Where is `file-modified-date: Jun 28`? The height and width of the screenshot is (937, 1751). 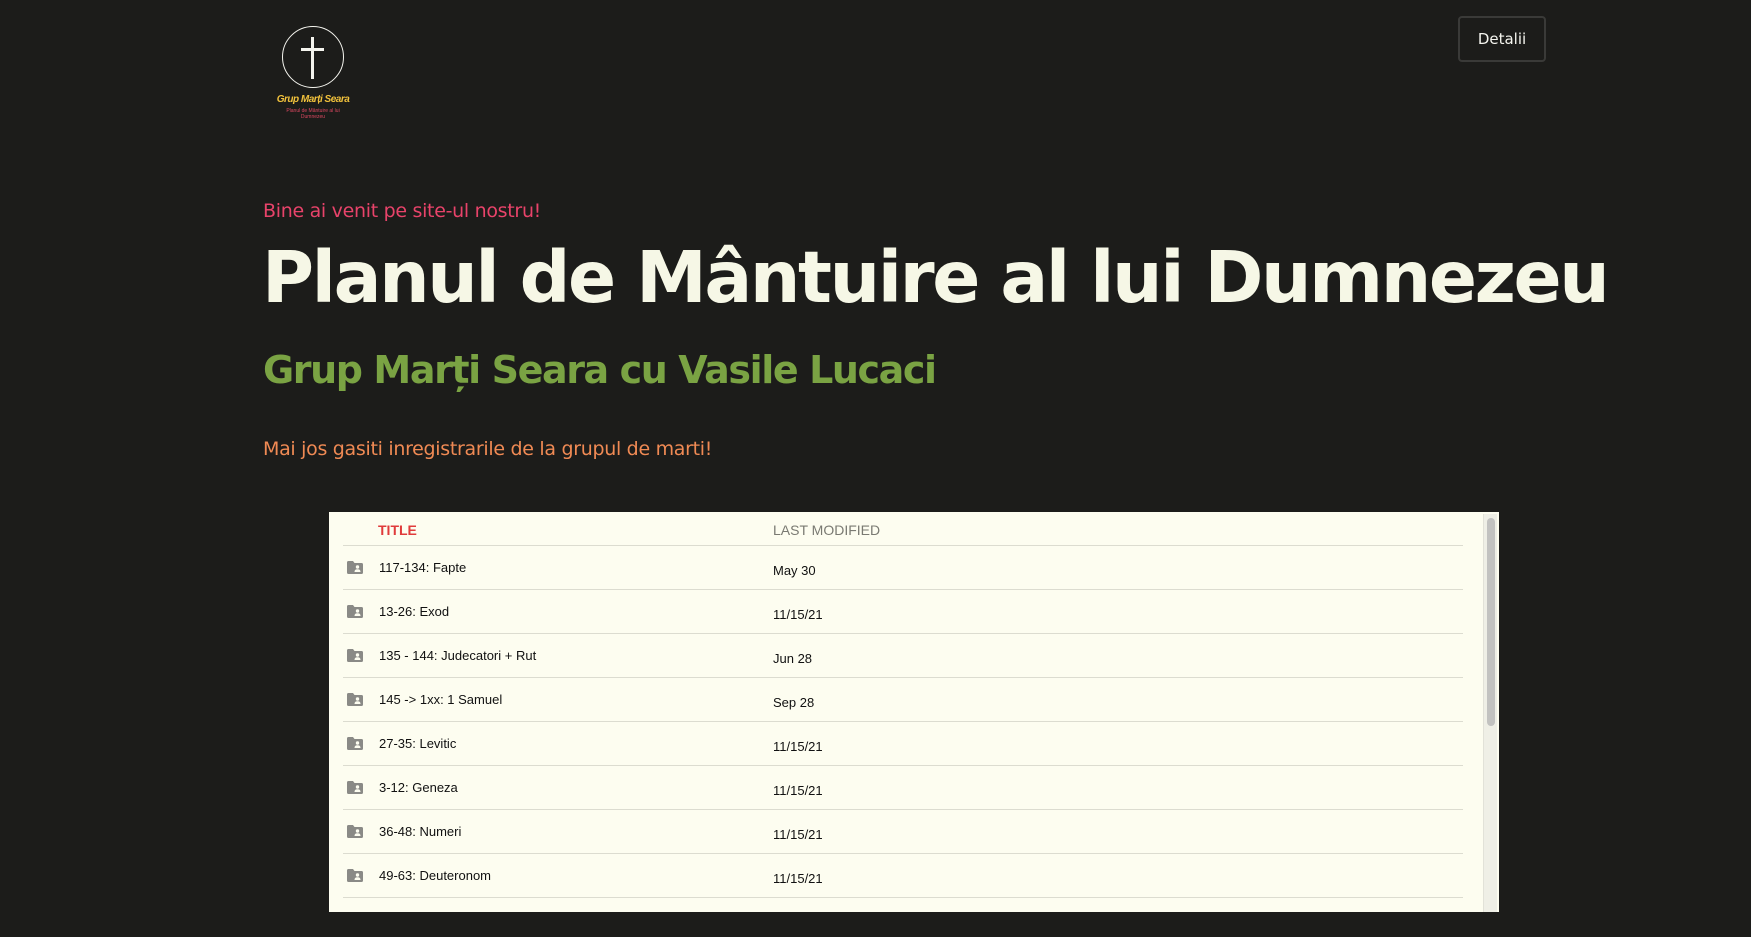 file-modified-date: Jun 28 is located at coordinates (793, 658).